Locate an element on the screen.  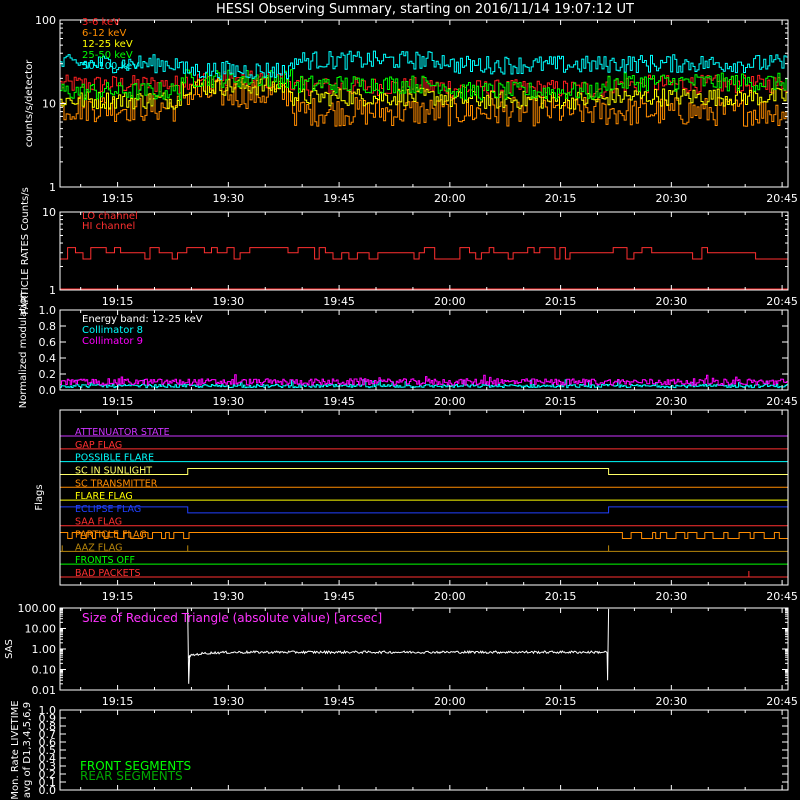
flag-label-GAP-FLAG: GAP FLAG is located at coordinates (98, 445).